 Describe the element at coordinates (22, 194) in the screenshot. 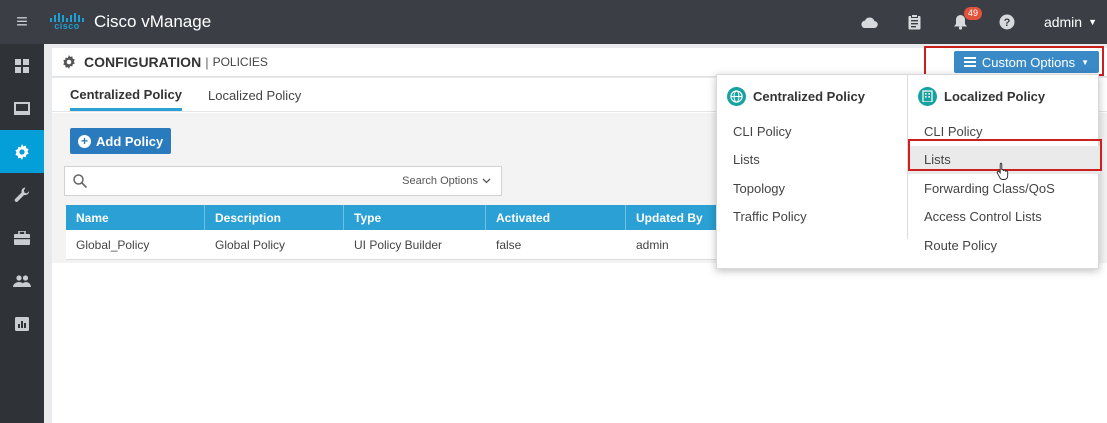

I see `wrench-icon` at that location.